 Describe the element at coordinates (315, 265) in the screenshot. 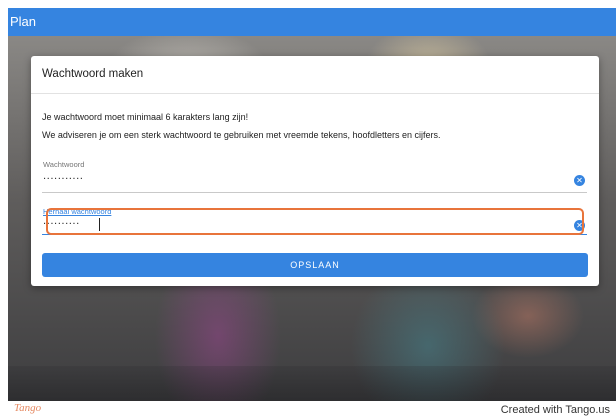

I see `save-button: OPSLAAN` at that location.